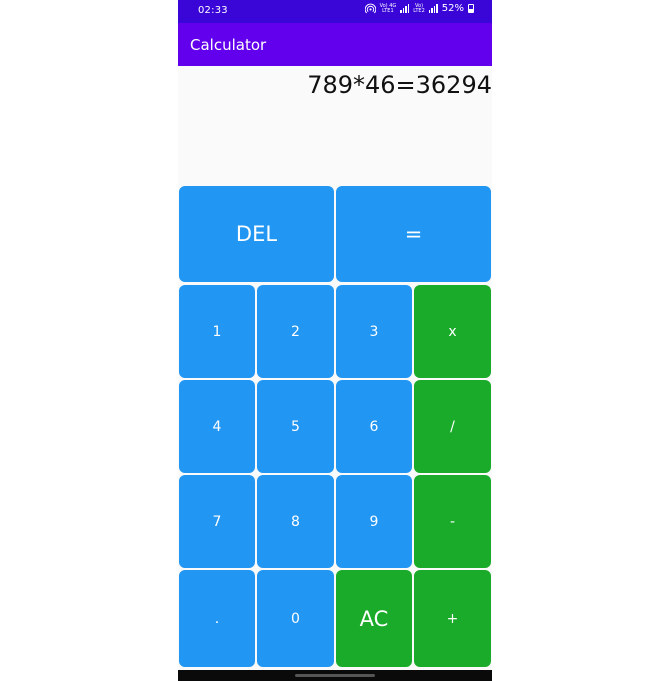  What do you see at coordinates (452, 618) in the screenshot?
I see `plus-button: +` at bounding box center [452, 618].